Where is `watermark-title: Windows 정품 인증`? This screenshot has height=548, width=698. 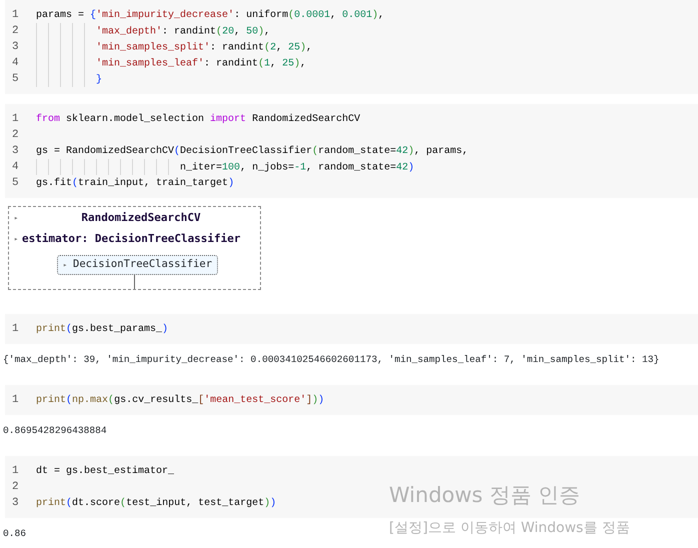
watermark-title: Windows 정품 인증 is located at coordinates (484, 495).